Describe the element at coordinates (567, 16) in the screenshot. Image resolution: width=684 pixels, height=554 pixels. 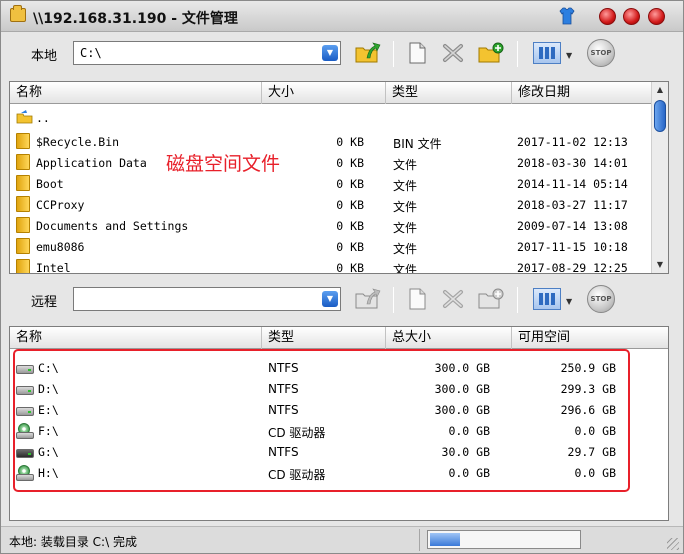
I see `shirt-icon` at that location.